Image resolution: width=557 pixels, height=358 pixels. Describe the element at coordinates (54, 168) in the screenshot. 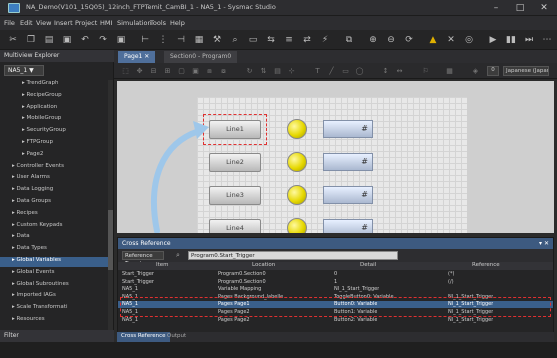

I see `tree-item: ▸ Controller Events` at that location.